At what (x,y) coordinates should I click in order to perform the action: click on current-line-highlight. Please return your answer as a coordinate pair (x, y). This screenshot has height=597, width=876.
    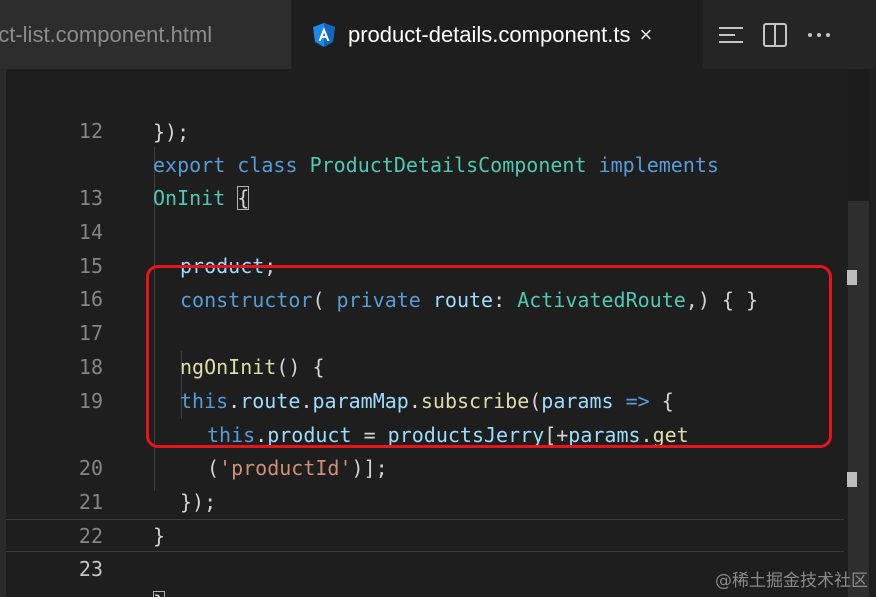
    Looking at the image, I should click on (425, 535).